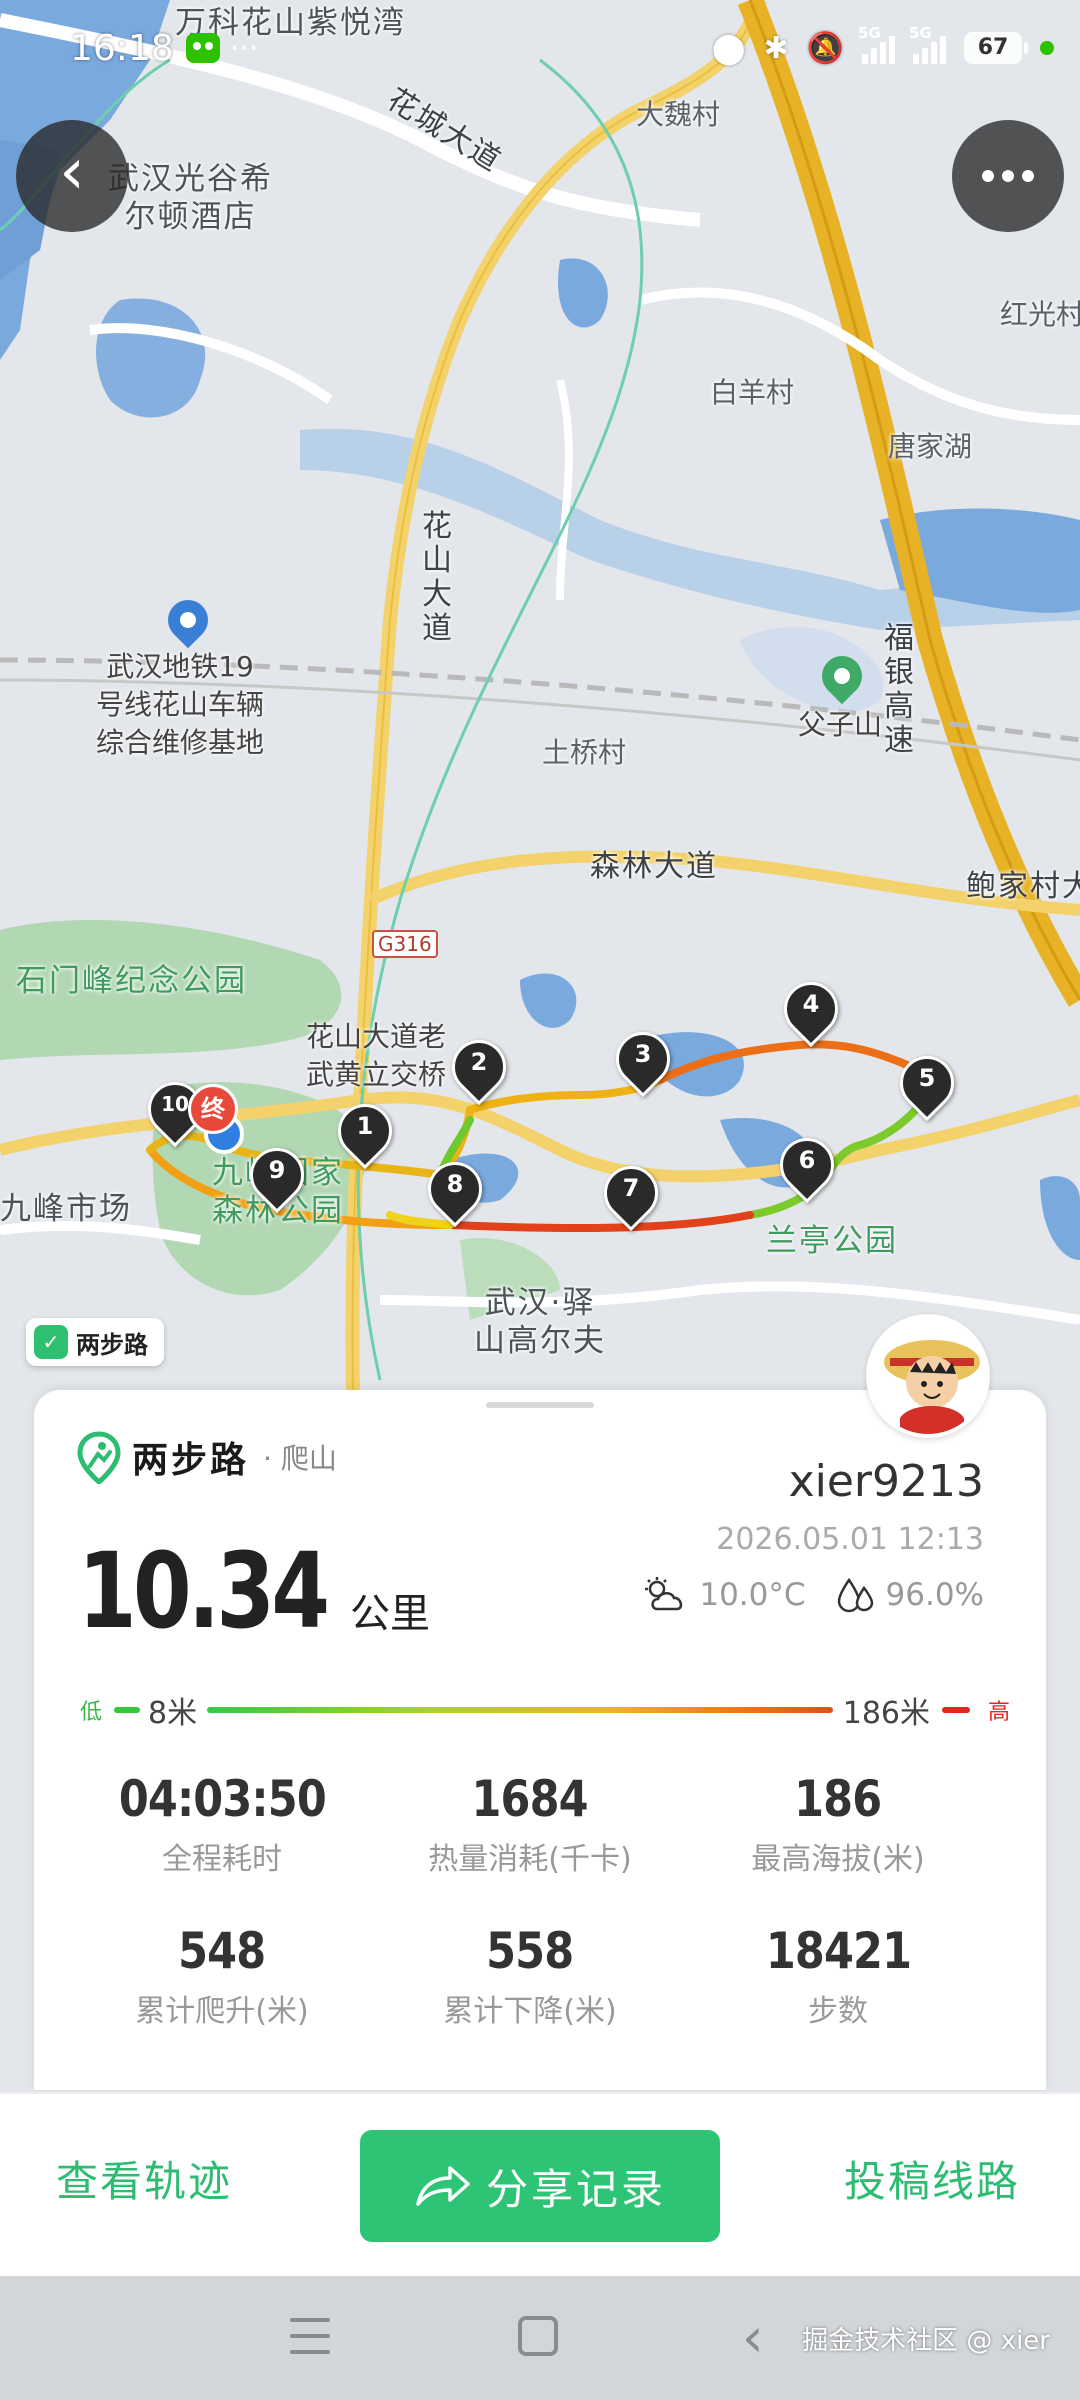 This screenshot has width=1080, height=2400. Describe the element at coordinates (838, 1859) in the screenshot. I see `stat-label: 最高海拔(米)` at that location.